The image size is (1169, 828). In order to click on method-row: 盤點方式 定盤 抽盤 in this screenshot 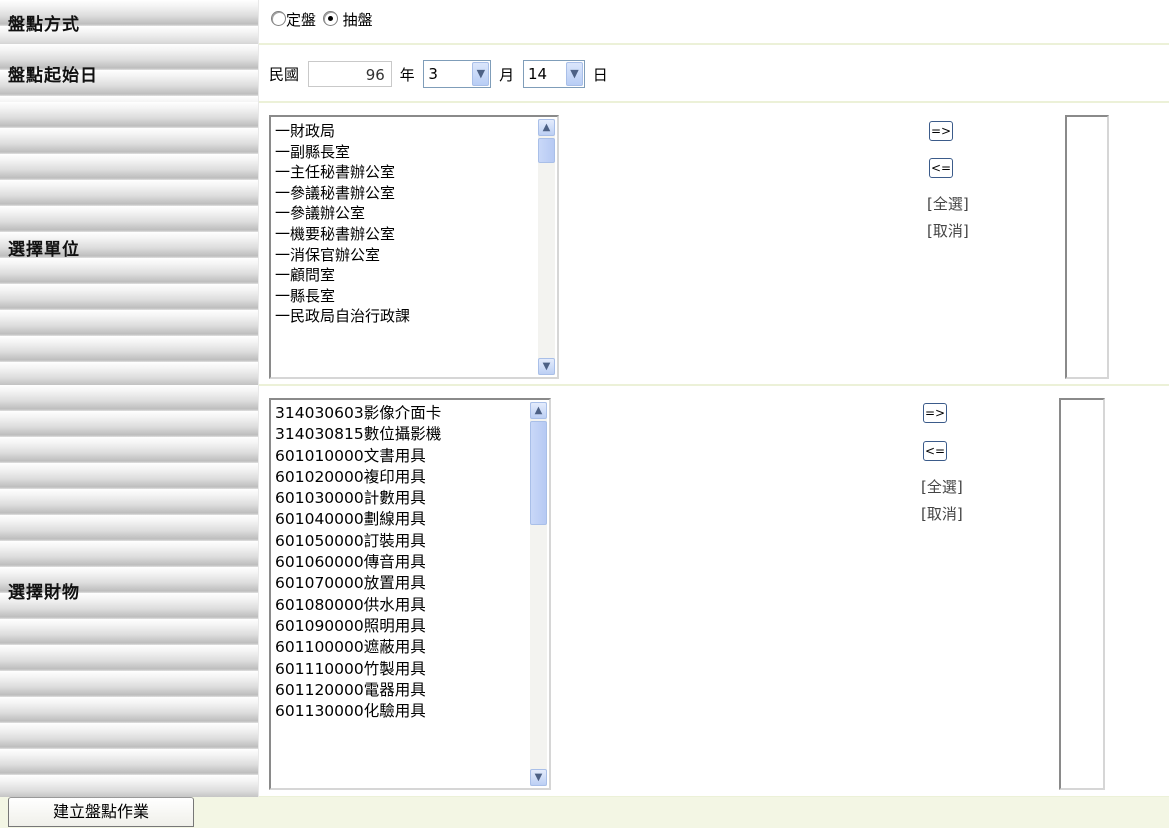, I will do `click(584, 22)`.